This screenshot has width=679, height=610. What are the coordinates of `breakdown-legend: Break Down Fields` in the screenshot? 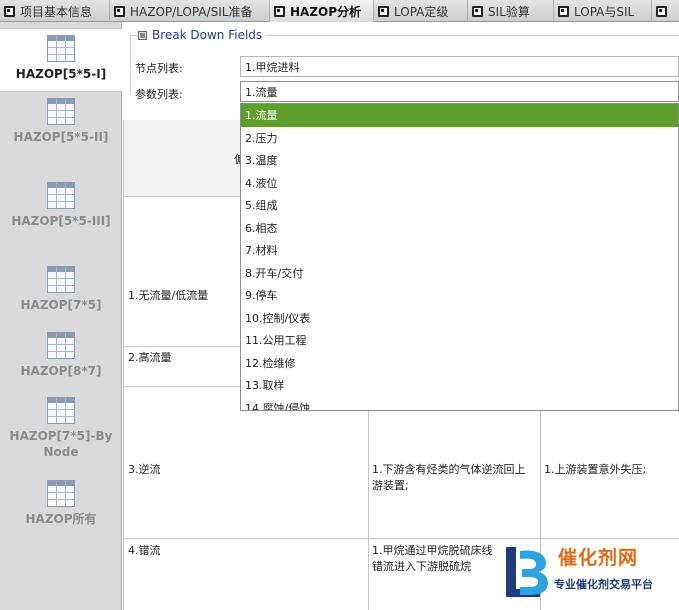 It's located at (202, 35).